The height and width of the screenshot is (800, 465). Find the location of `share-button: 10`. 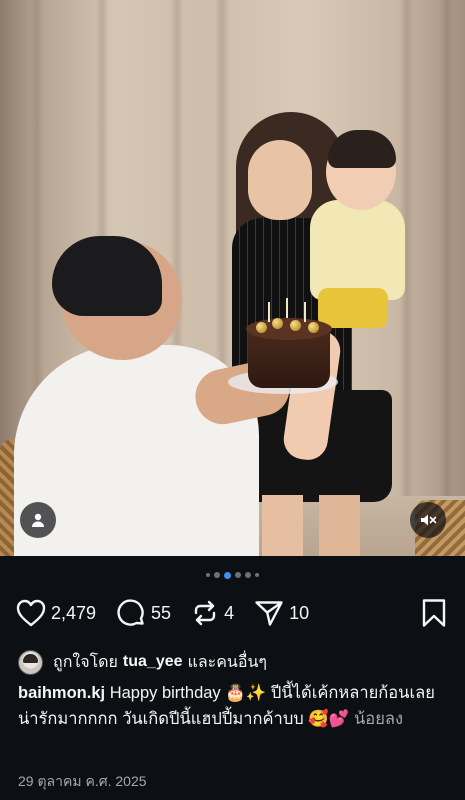

share-button: 10 is located at coordinates (281, 613).